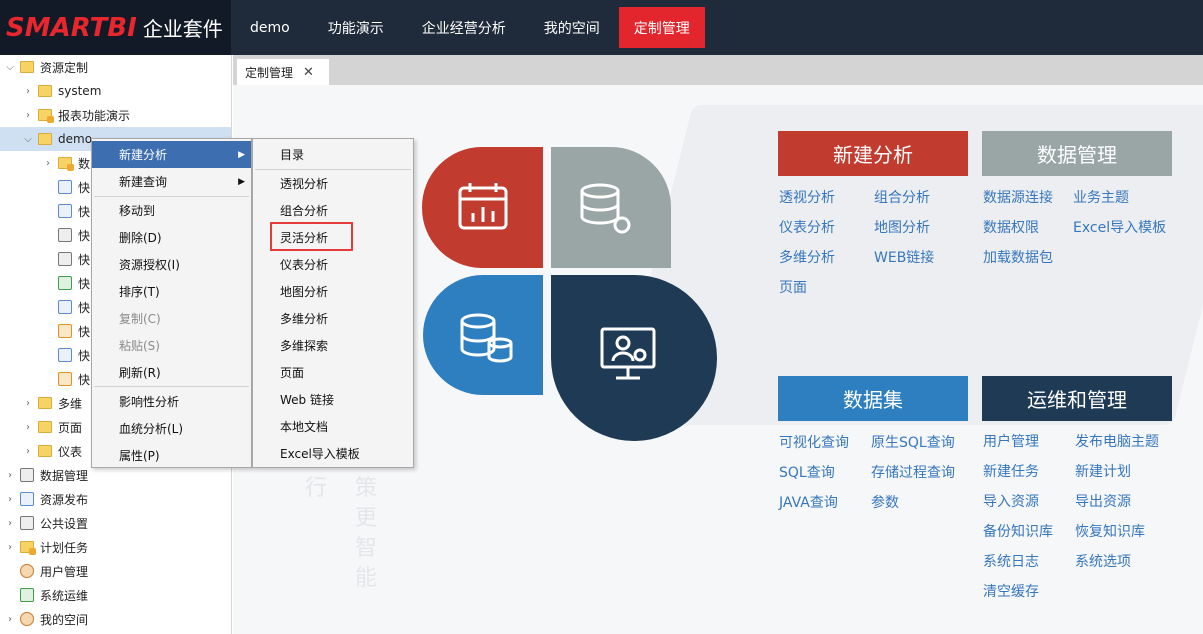 This screenshot has width=1203, height=634. Describe the element at coordinates (904, 257) in the screenshot. I see `link-web-link: WEB链接` at that location.